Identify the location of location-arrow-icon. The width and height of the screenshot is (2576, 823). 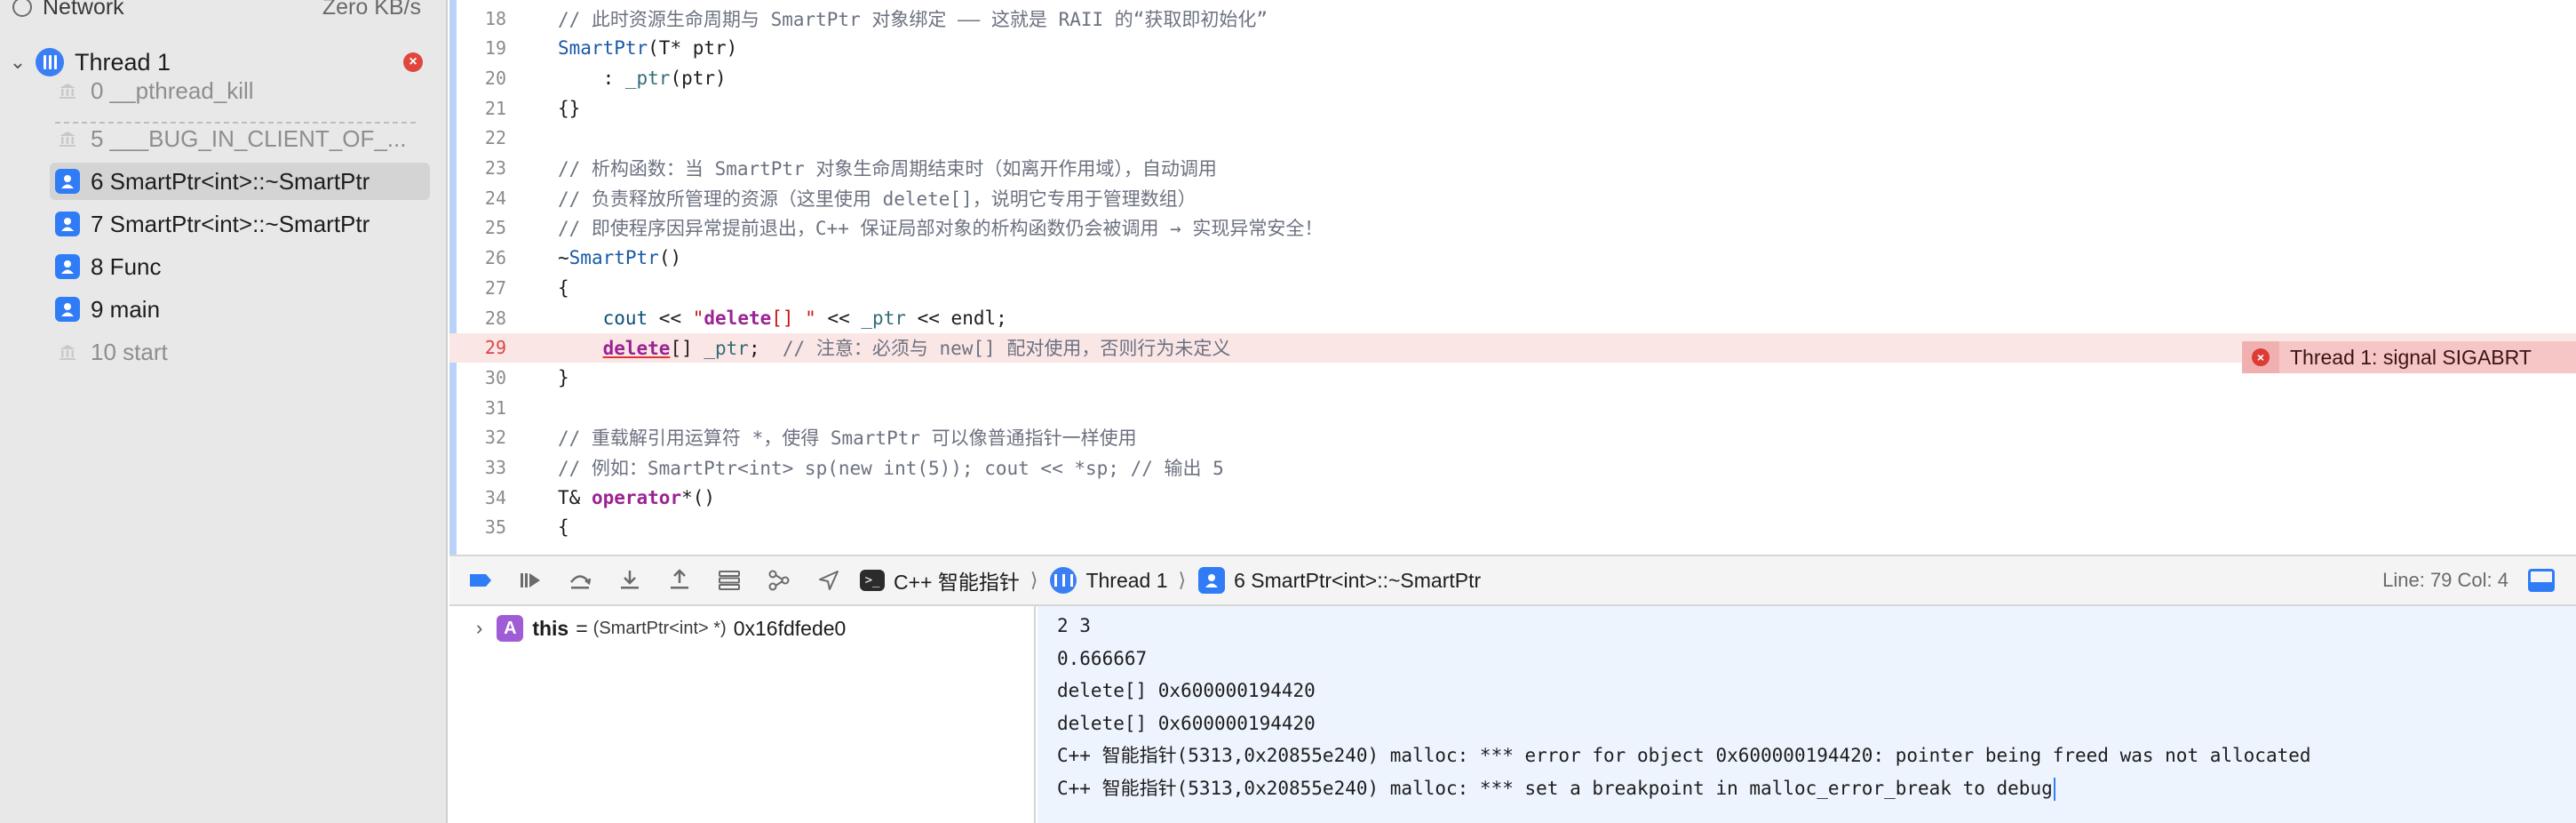
(829, 580).